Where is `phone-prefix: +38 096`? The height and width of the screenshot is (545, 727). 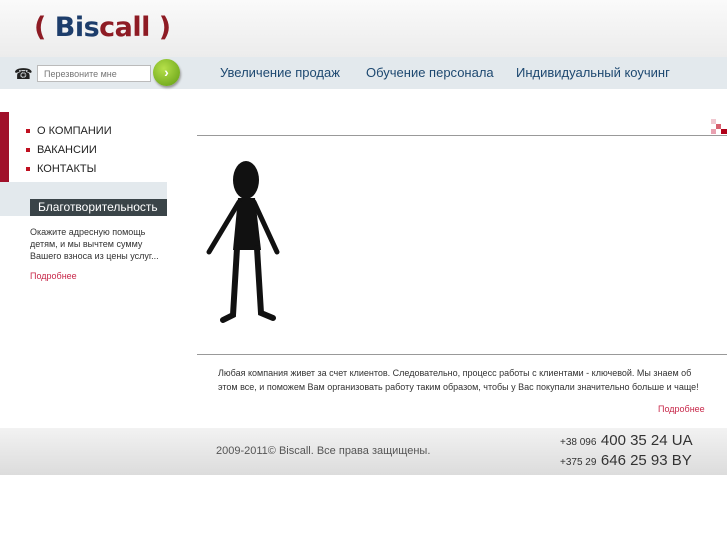
phone-prefix: +38 096 is located at coordinates (578, 442).